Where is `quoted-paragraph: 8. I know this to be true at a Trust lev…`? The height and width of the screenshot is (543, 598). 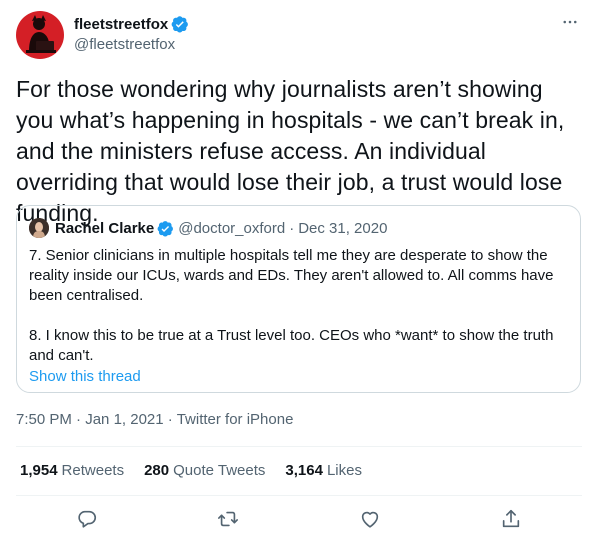 quoted-paragraph: 8. I know this to be true at a Trust lev… is located at coordinates (291, 345).